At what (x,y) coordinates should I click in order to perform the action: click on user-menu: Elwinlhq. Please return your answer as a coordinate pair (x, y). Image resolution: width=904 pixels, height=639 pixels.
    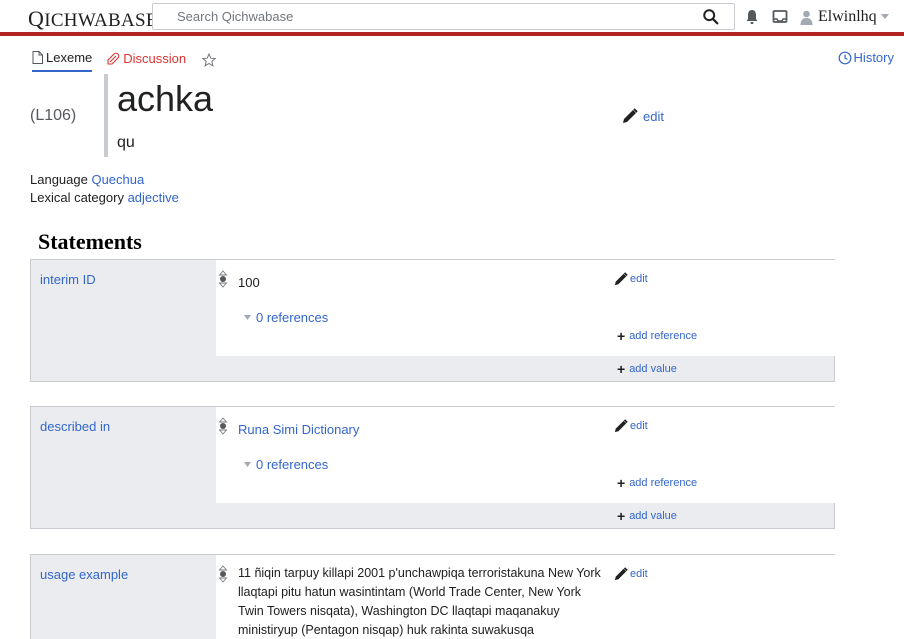
    Looking at the image, I should click on (844, 17).